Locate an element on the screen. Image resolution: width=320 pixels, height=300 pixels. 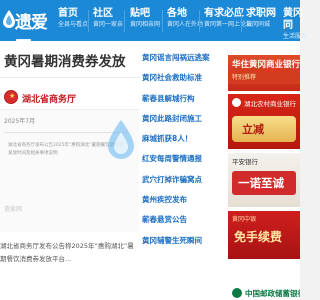
watermark-text: 遗爱网 is located at coordinates (13, 209).